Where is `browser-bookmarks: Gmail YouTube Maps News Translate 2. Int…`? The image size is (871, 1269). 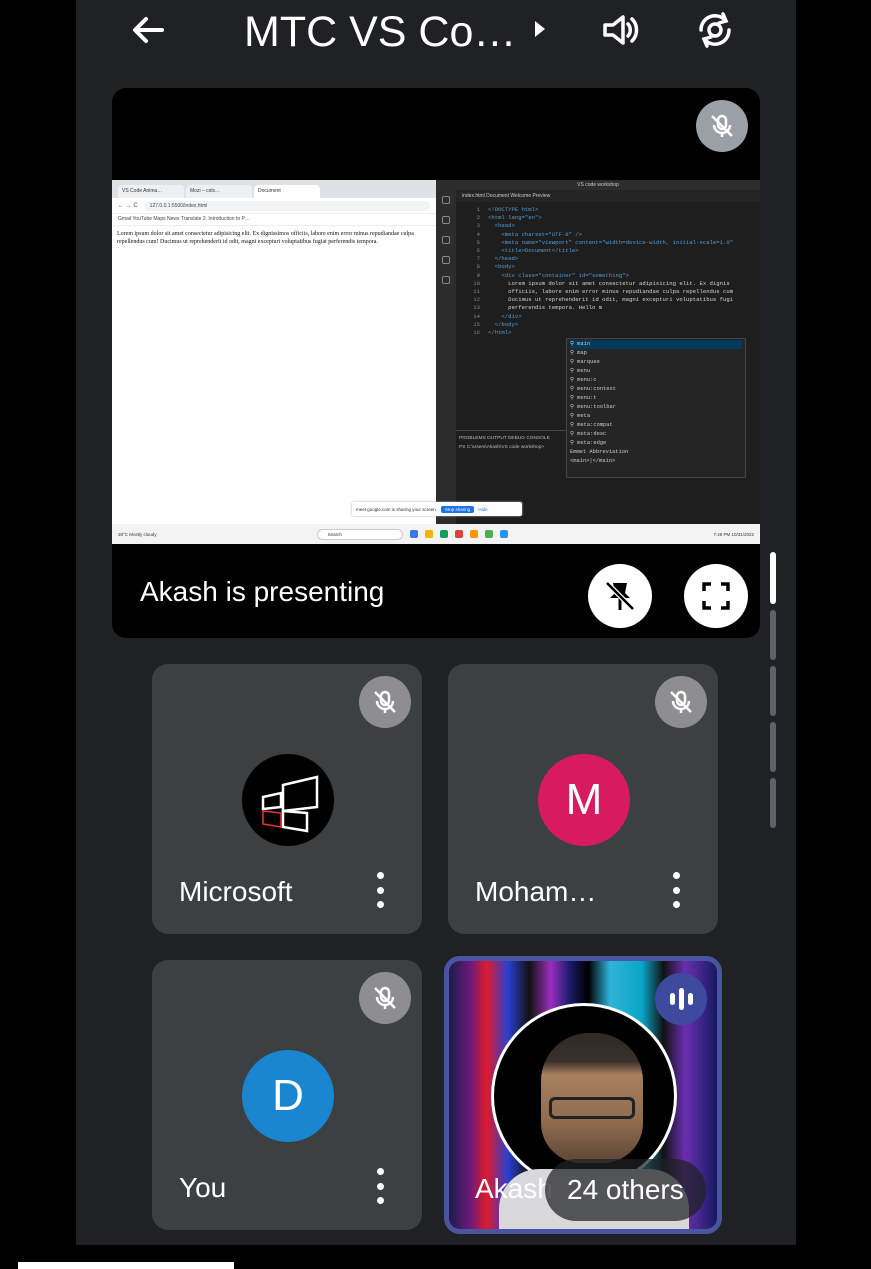
browser-bookmarks: Gmail YouTube Maps News Translate 2. Int… is located at coordinates (274, 220).